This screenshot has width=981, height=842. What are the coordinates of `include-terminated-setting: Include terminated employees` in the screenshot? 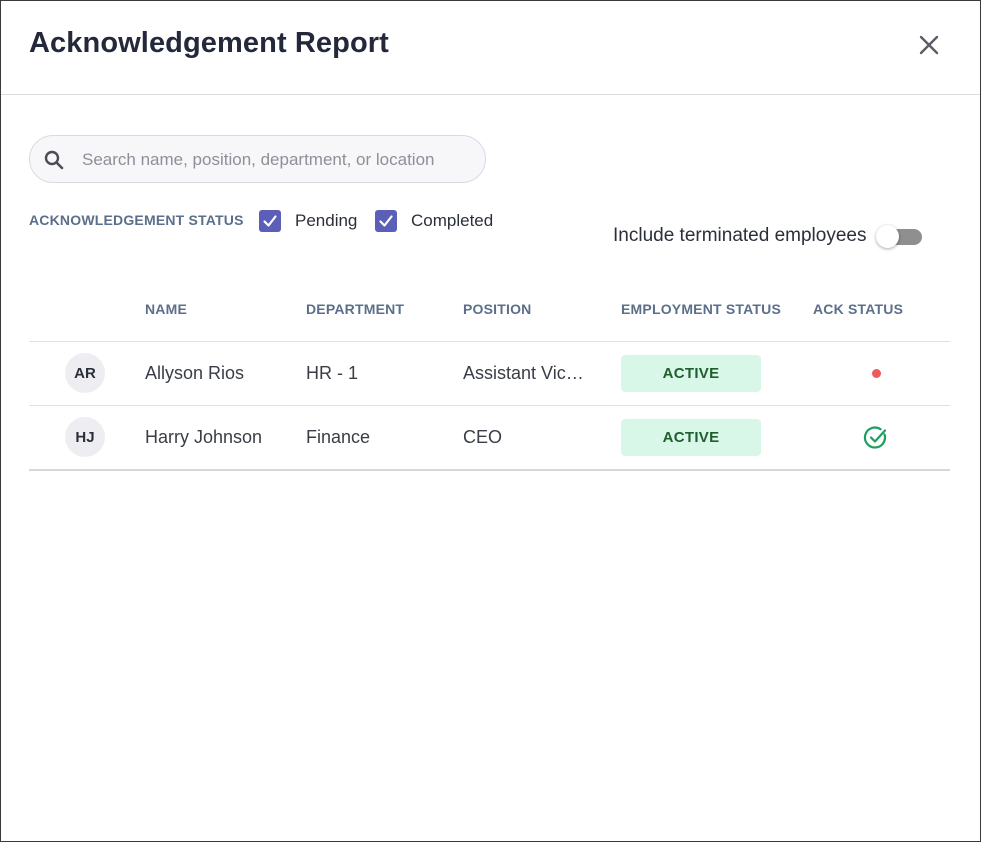 It's located at (768, 236).